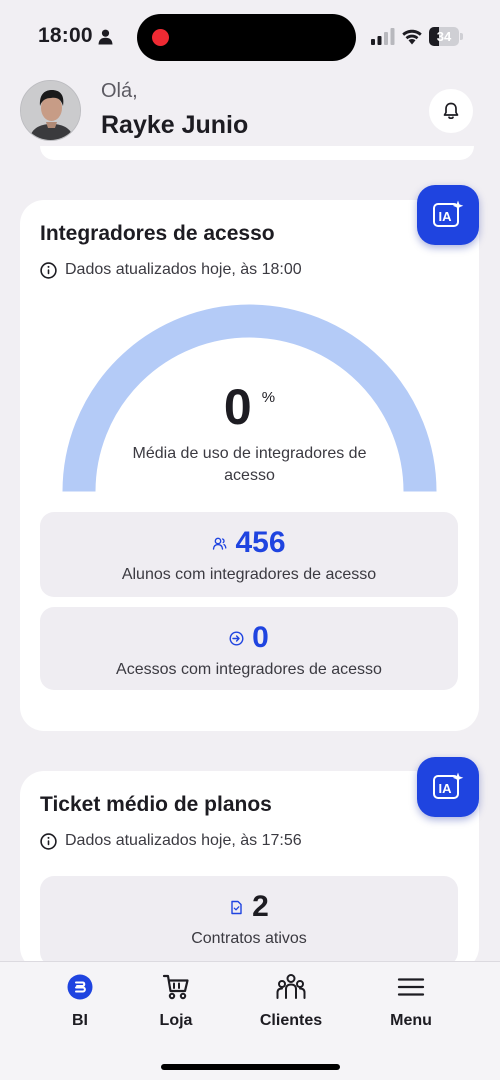 The image size is (500, 1080). I want to click on card-title: Ticket médio de planos, so click(156, 804).